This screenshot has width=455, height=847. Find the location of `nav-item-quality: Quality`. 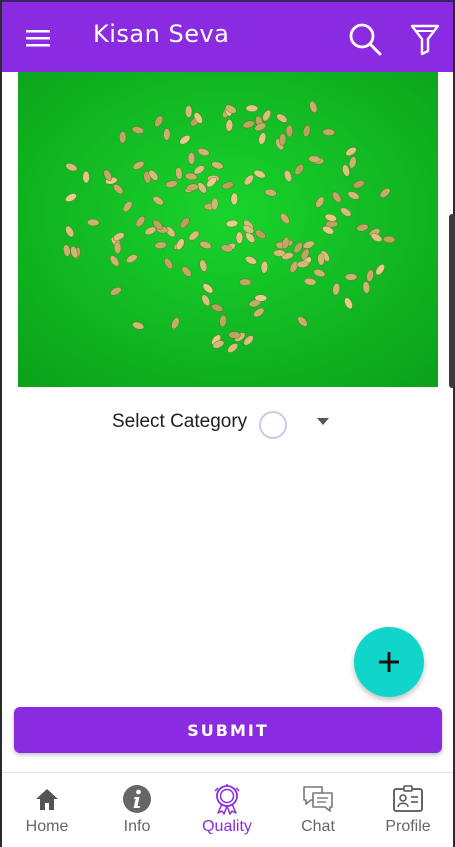

nav-item-quality: Quality is located at coordinates (227, 810).